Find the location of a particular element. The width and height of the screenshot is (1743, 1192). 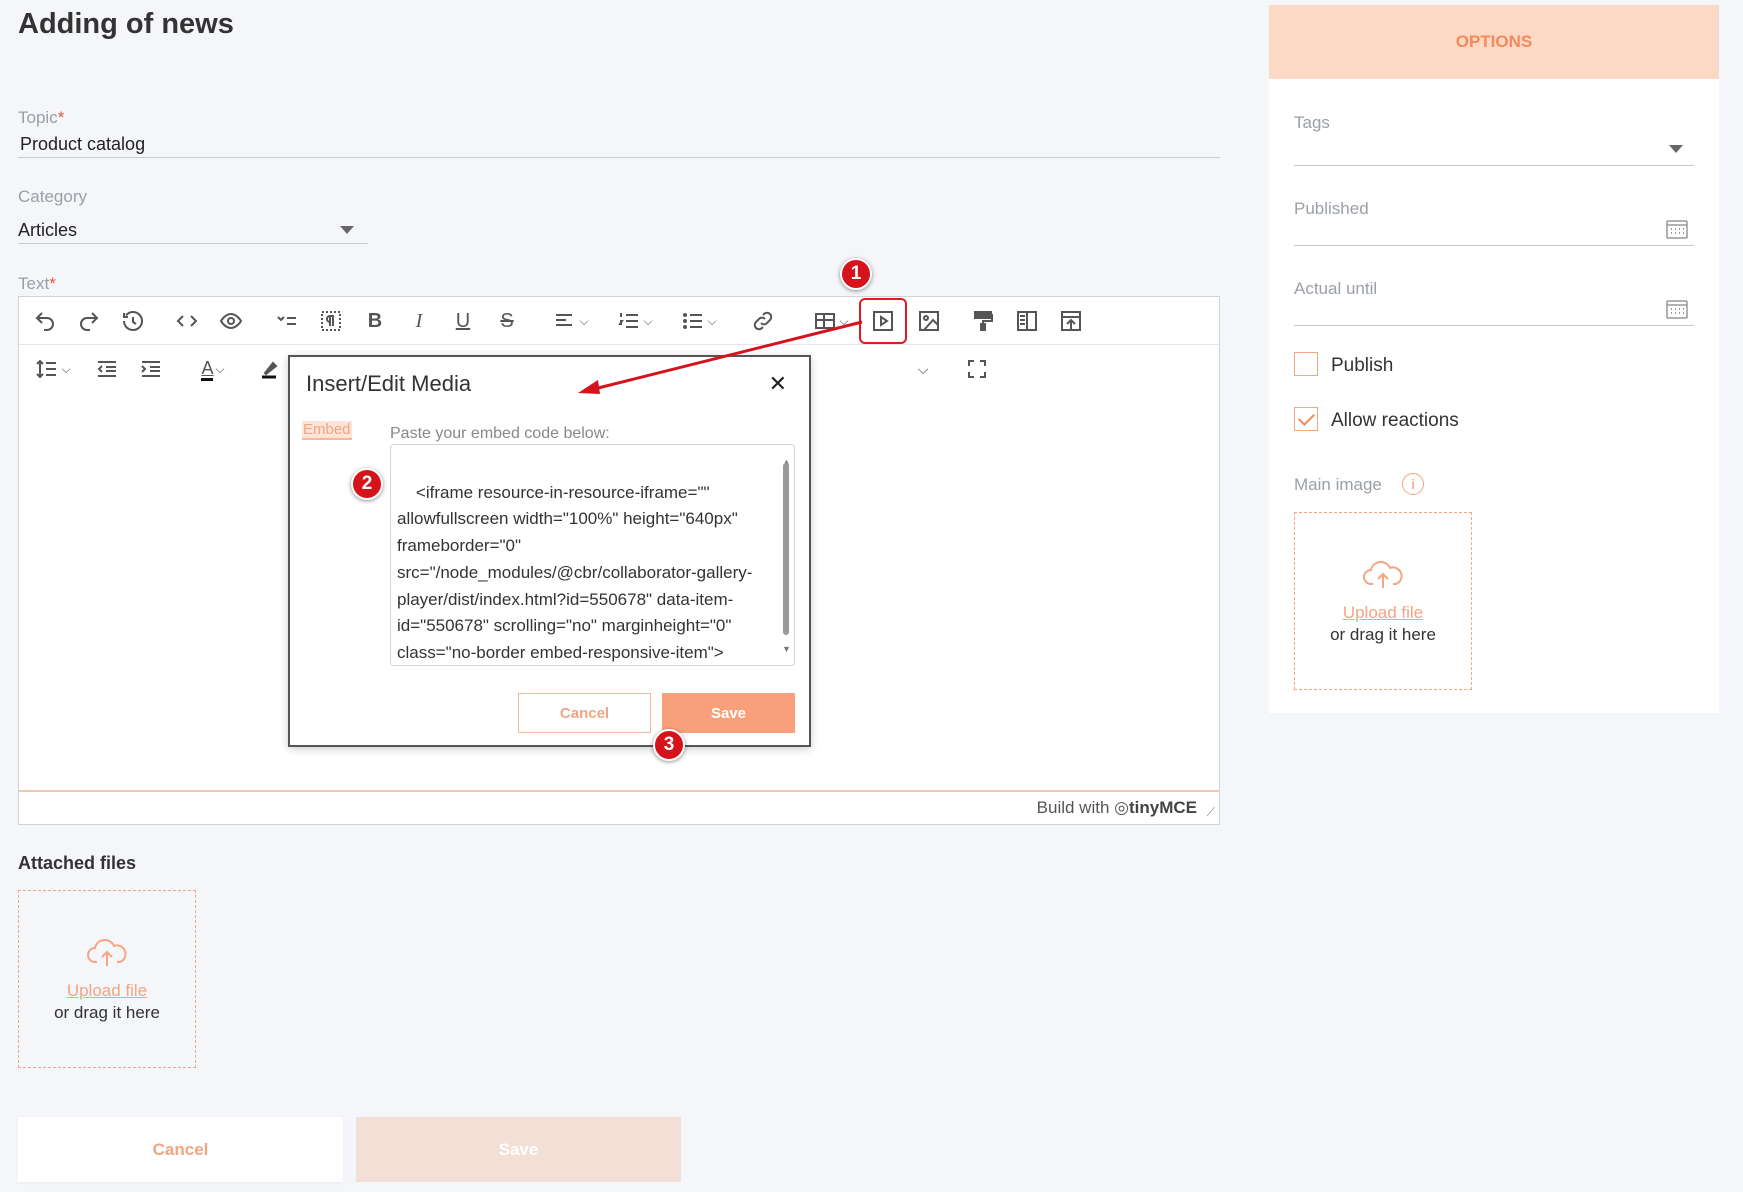

text-label-text: Text is located at coordinates (34, 283).